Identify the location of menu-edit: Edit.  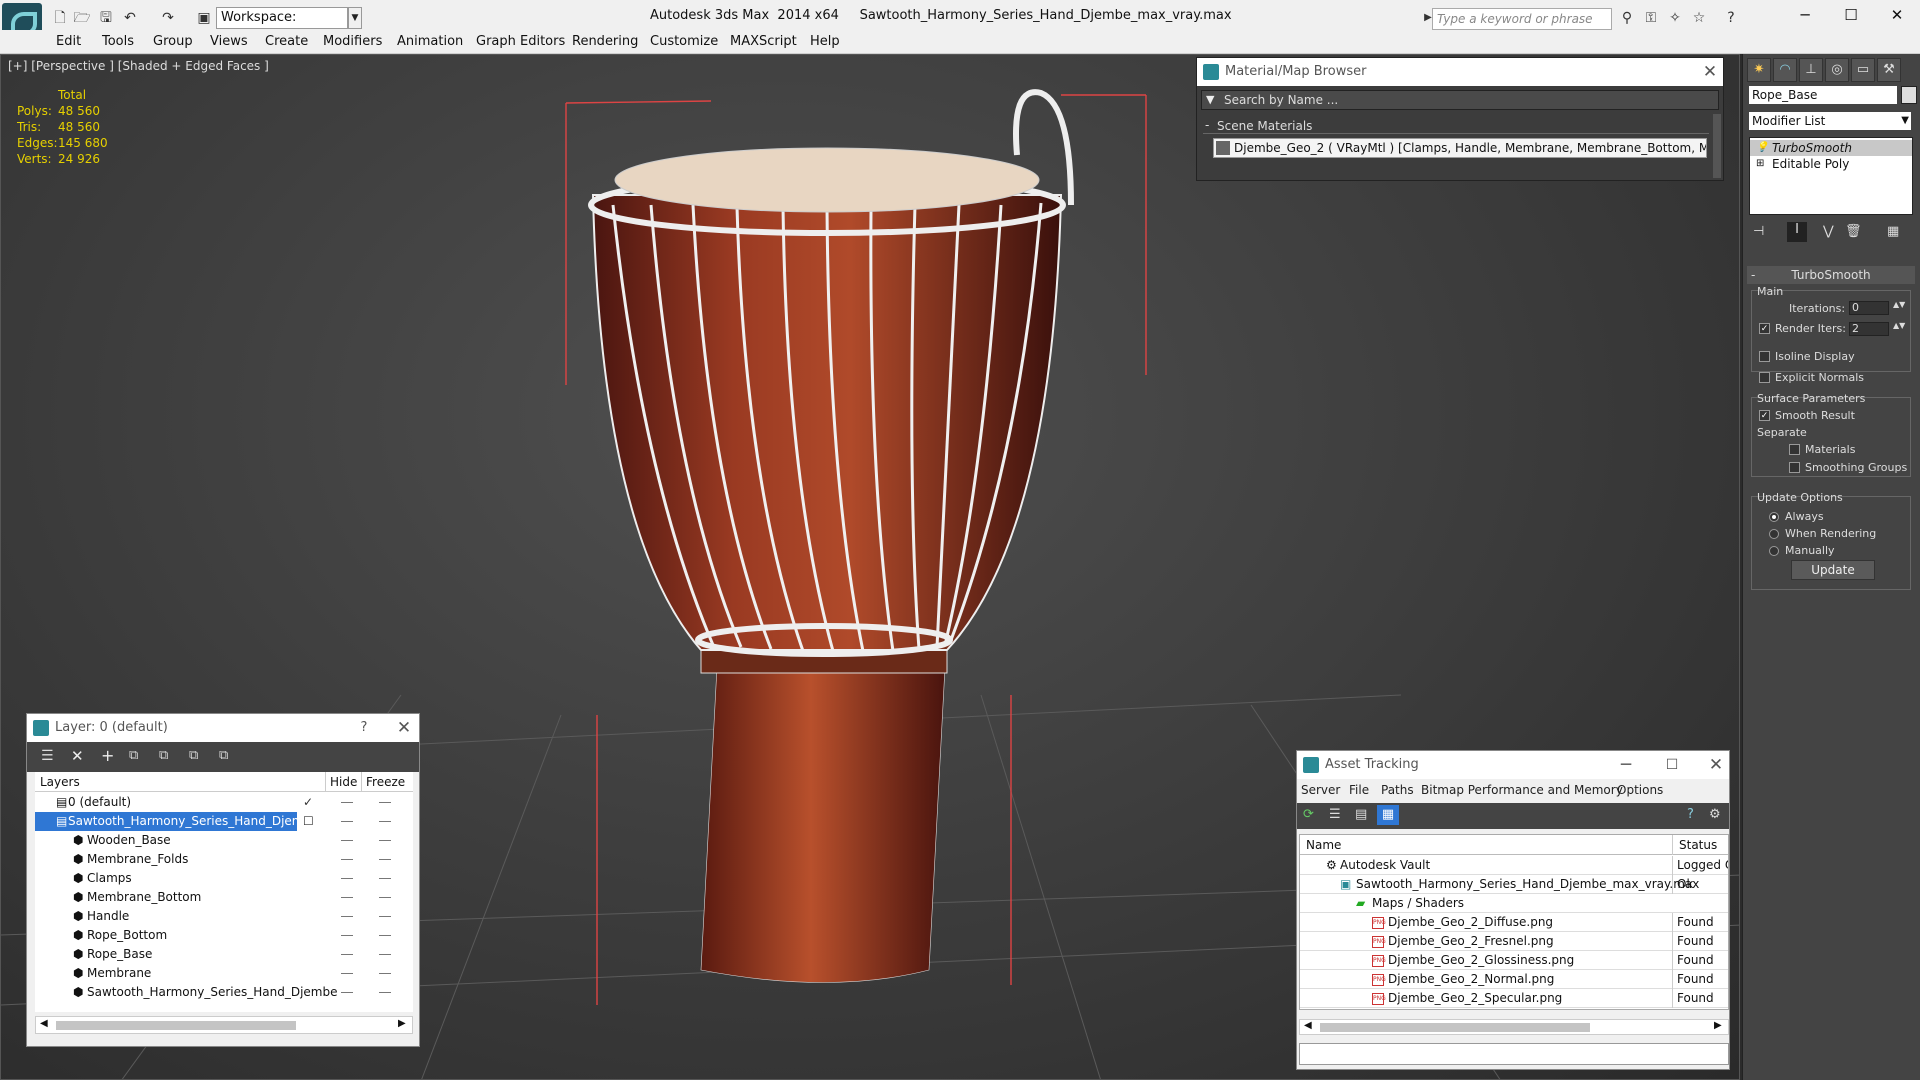
(68, 41).